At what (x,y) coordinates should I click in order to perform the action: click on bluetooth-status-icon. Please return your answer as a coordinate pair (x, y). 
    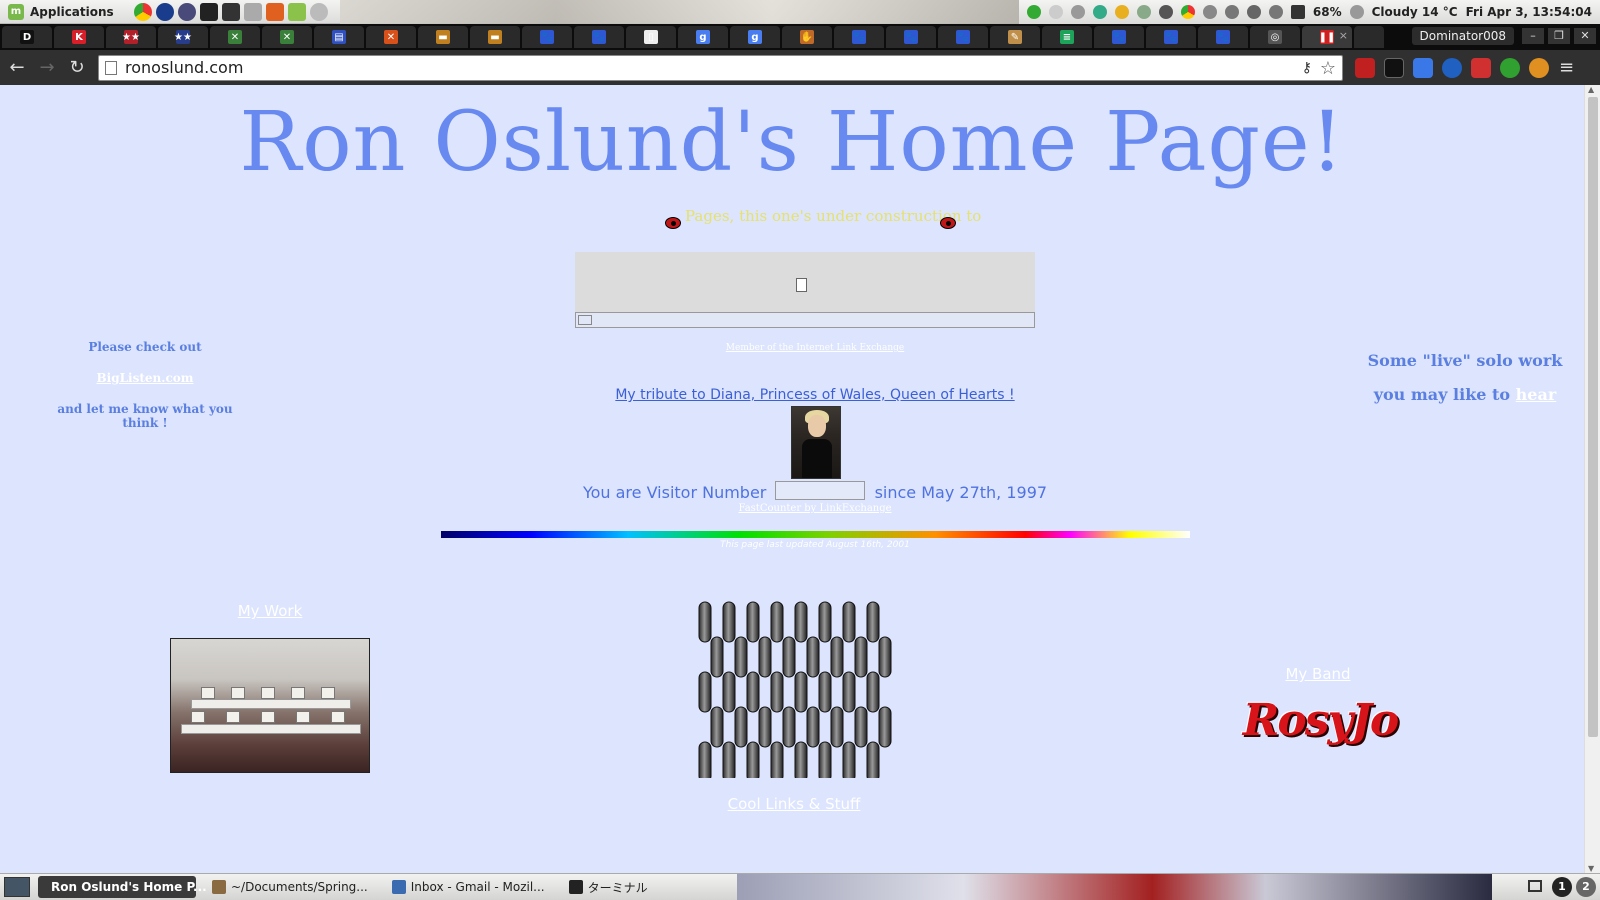
    Looking at the image, I should click on (1231, 12).